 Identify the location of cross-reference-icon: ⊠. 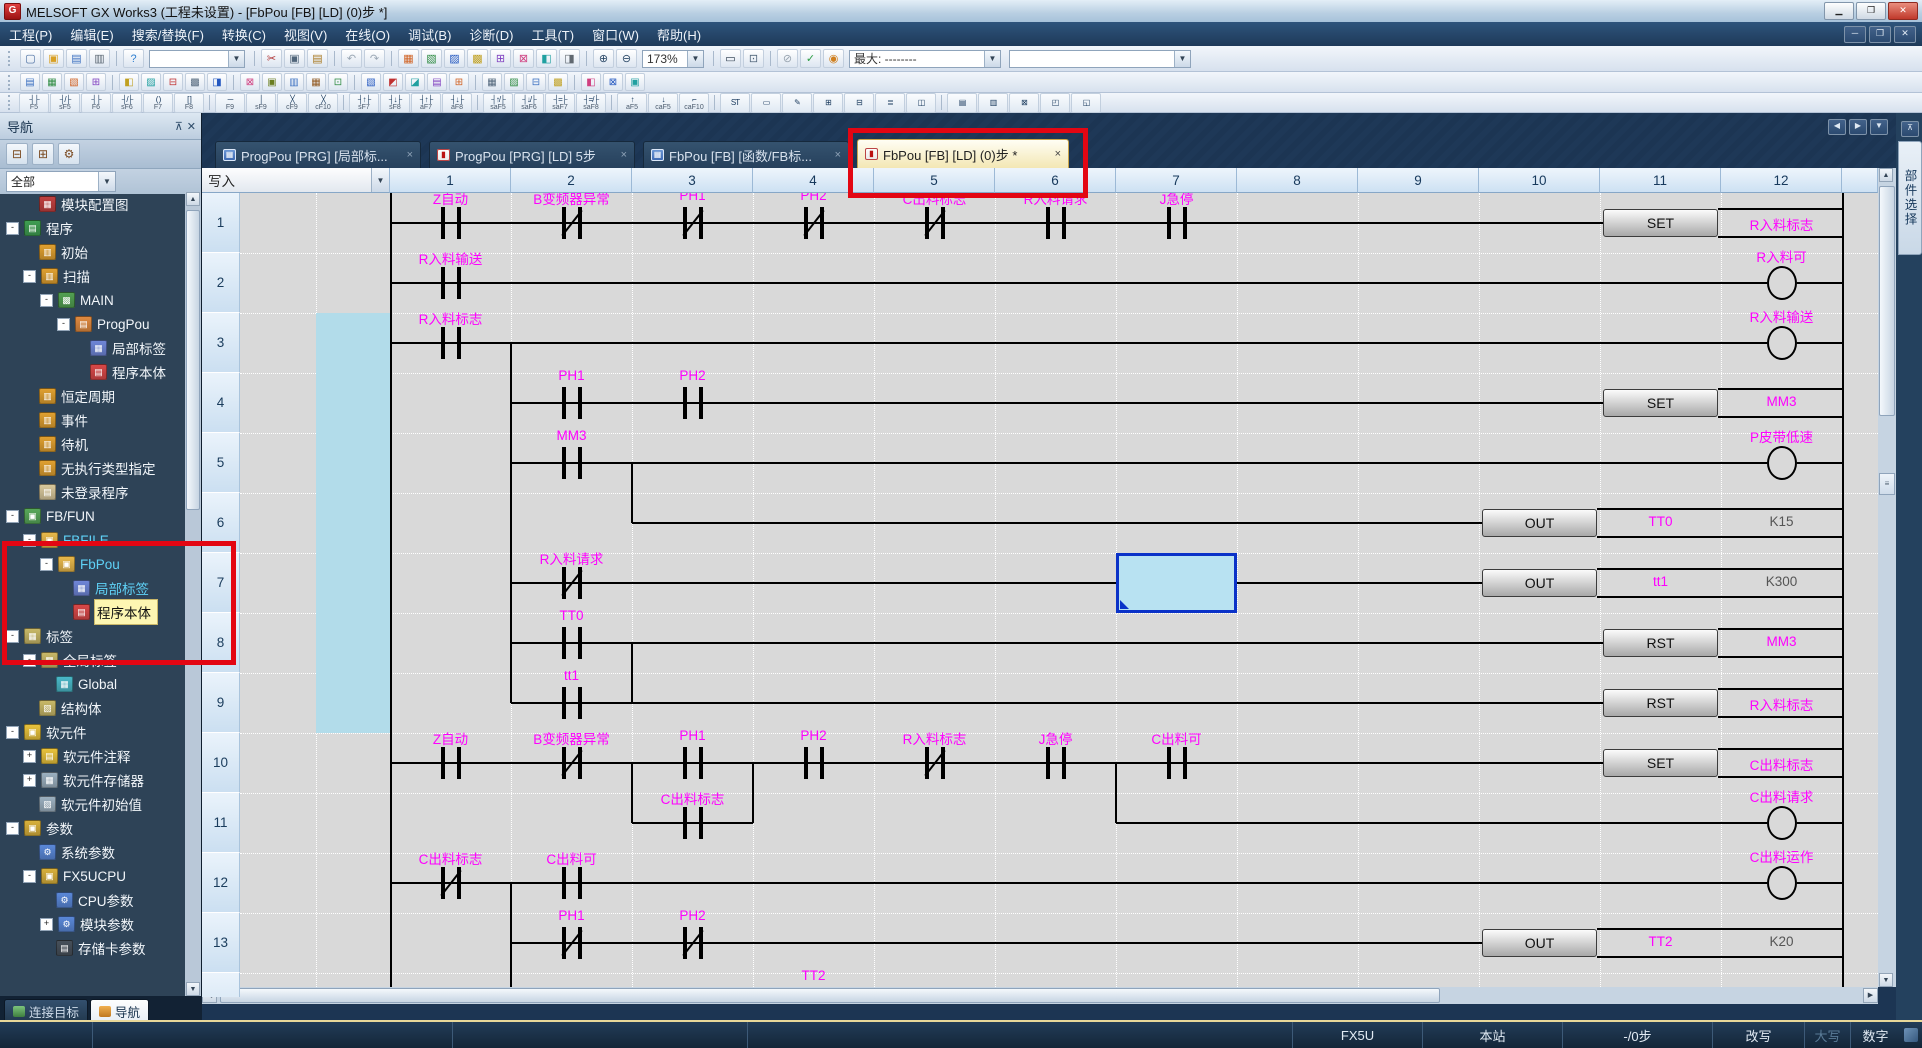
(523, 58).